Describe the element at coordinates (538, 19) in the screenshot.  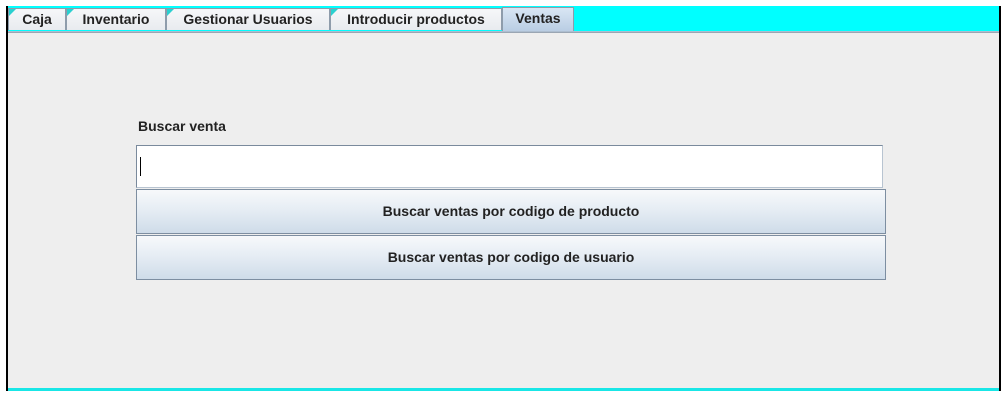
I see `tab-ventas: Ventas` at that location.